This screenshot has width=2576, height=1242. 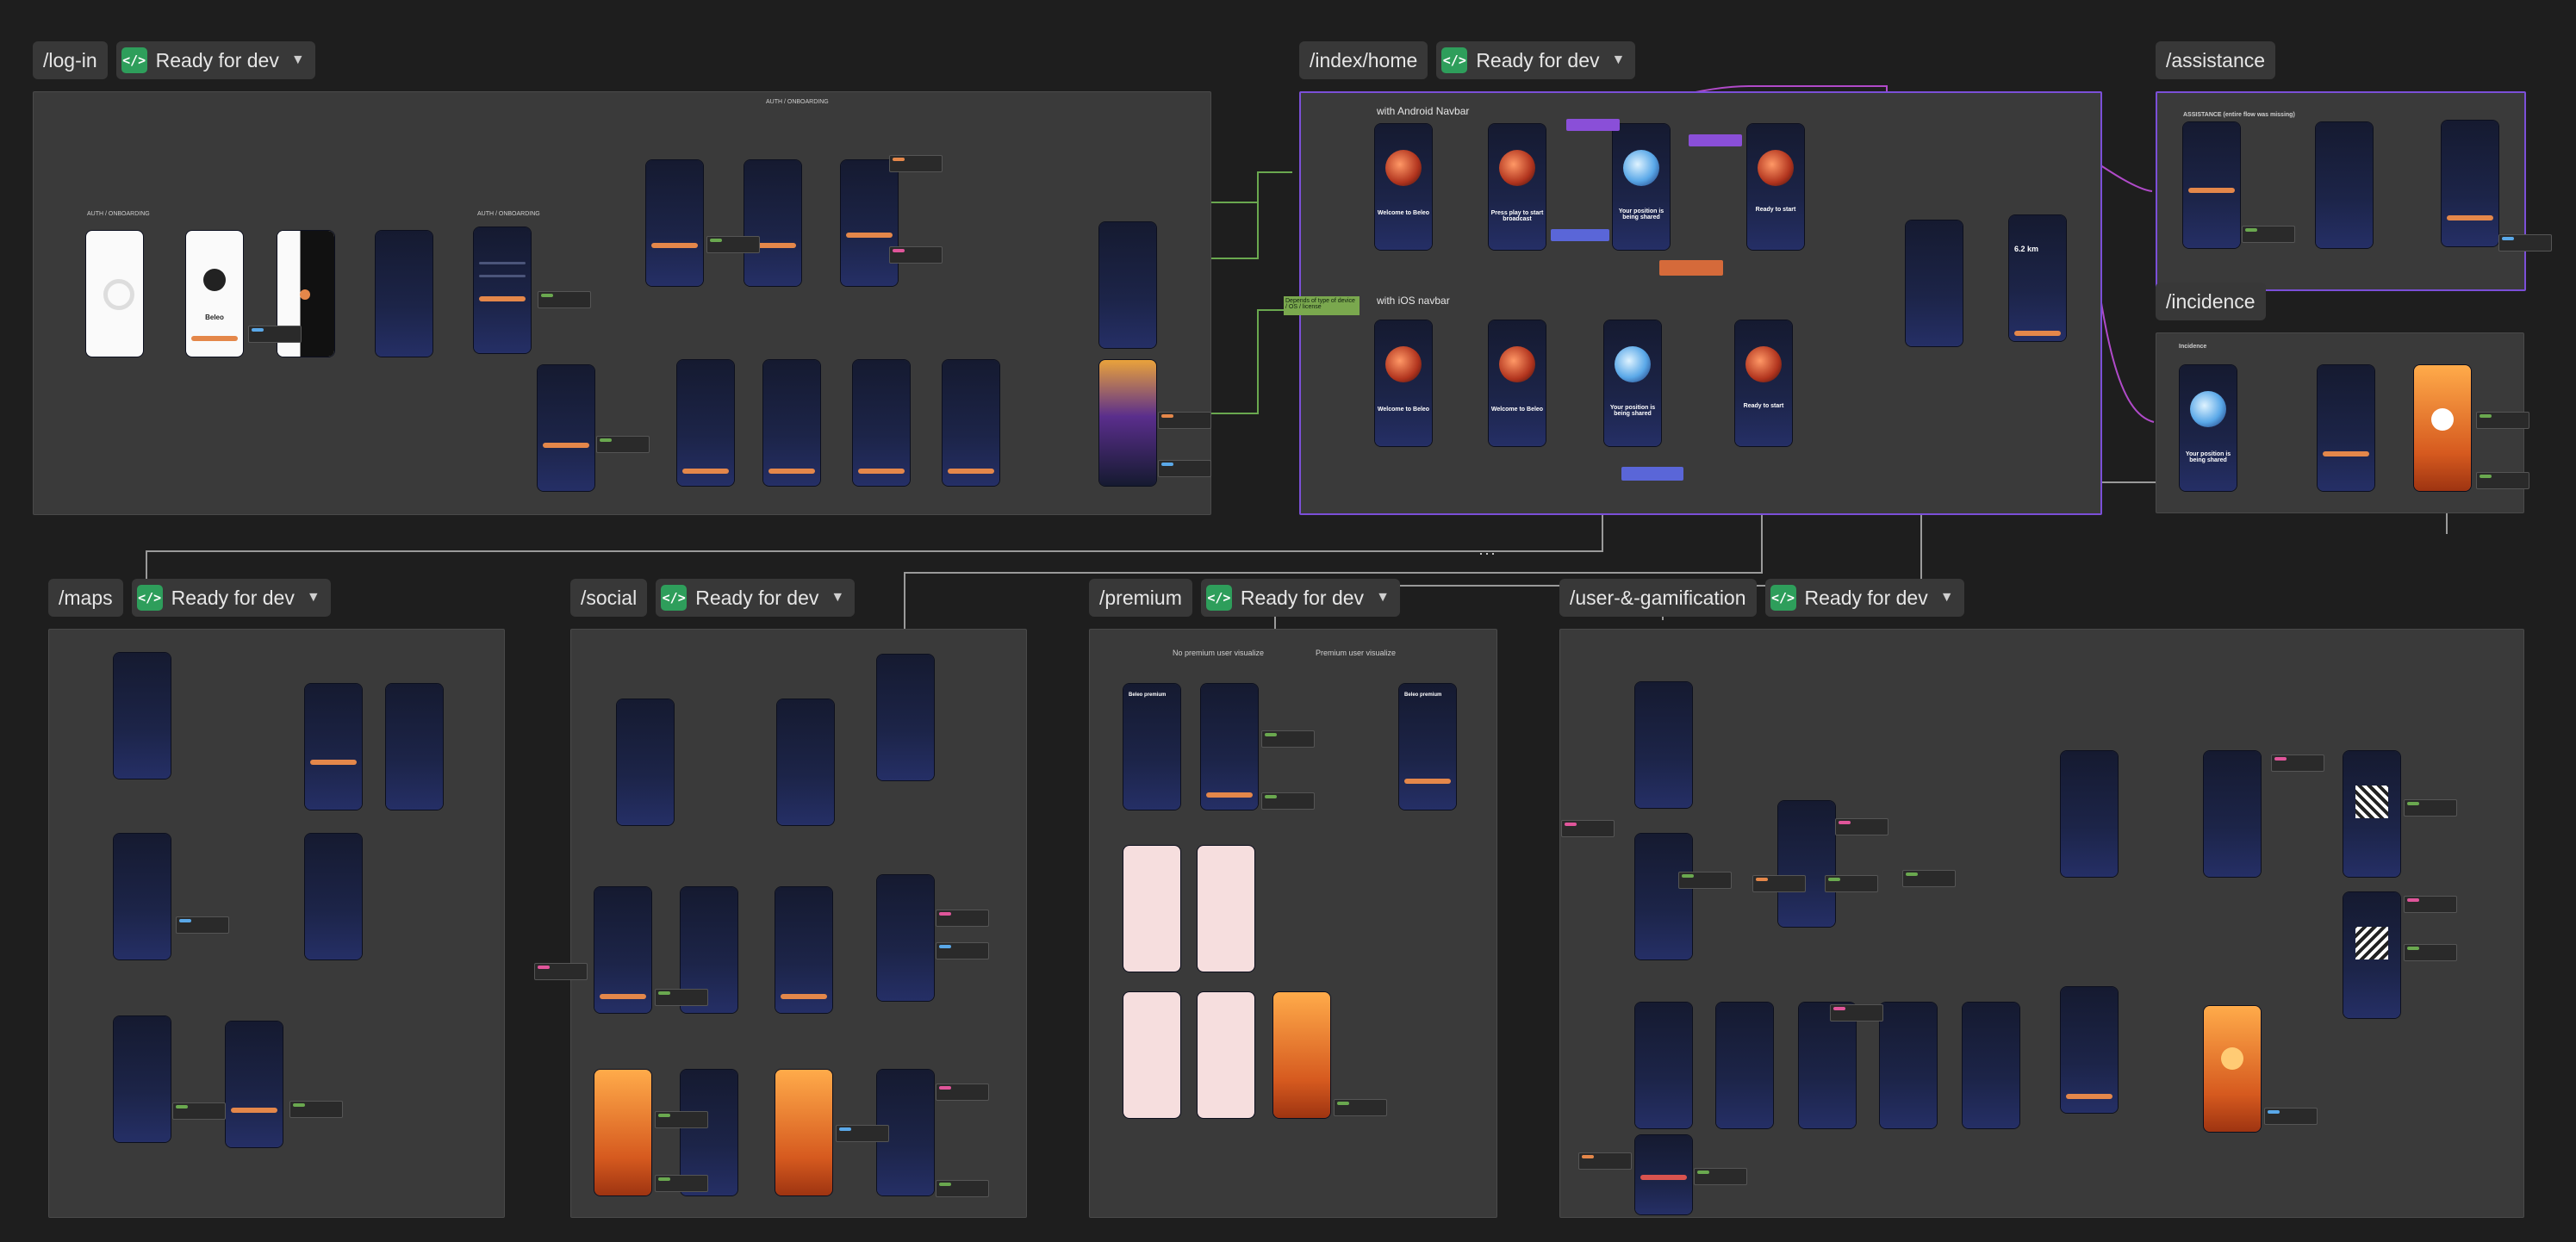 I want to click on premium-header: /premium </> Ready for dev ▼, so click(x=1245, y=598).